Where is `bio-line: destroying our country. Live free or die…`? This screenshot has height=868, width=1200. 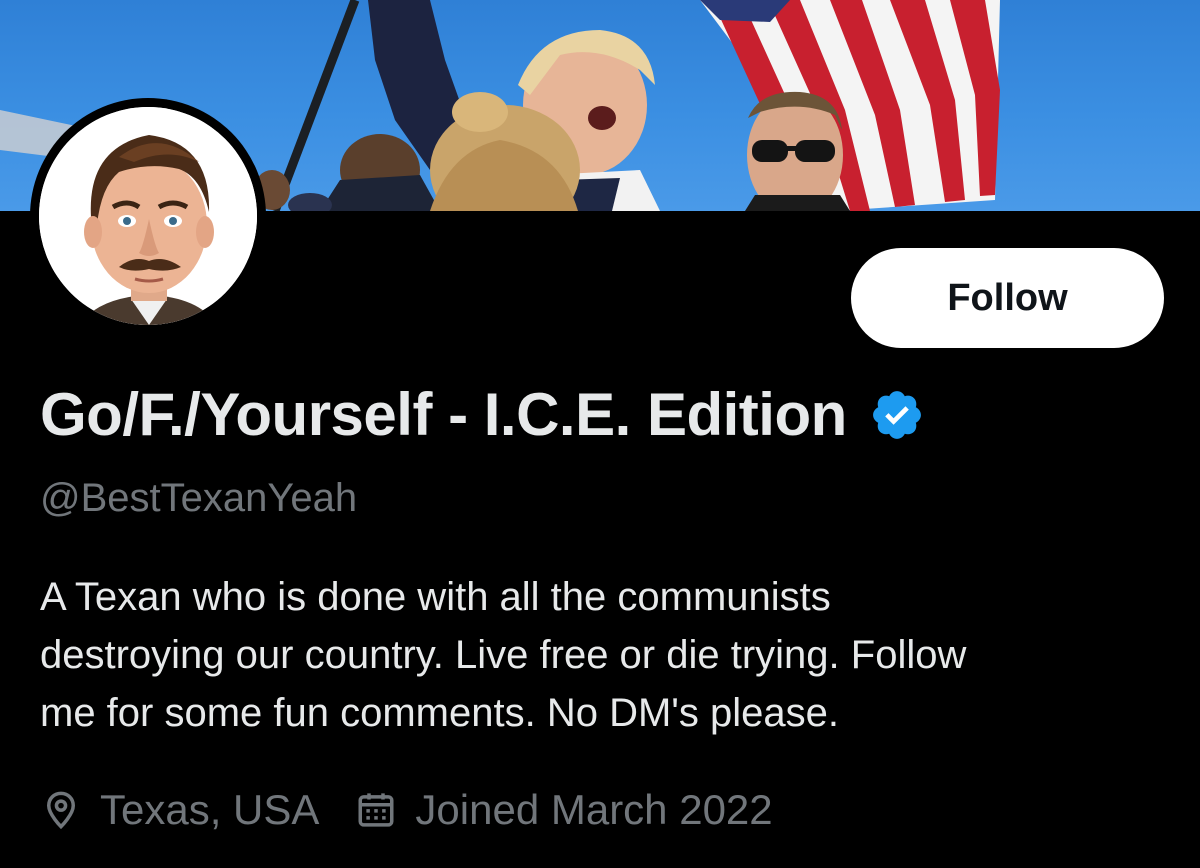 bio-line: destroying our country. Live free or die… is located at coordinates (503, 655).